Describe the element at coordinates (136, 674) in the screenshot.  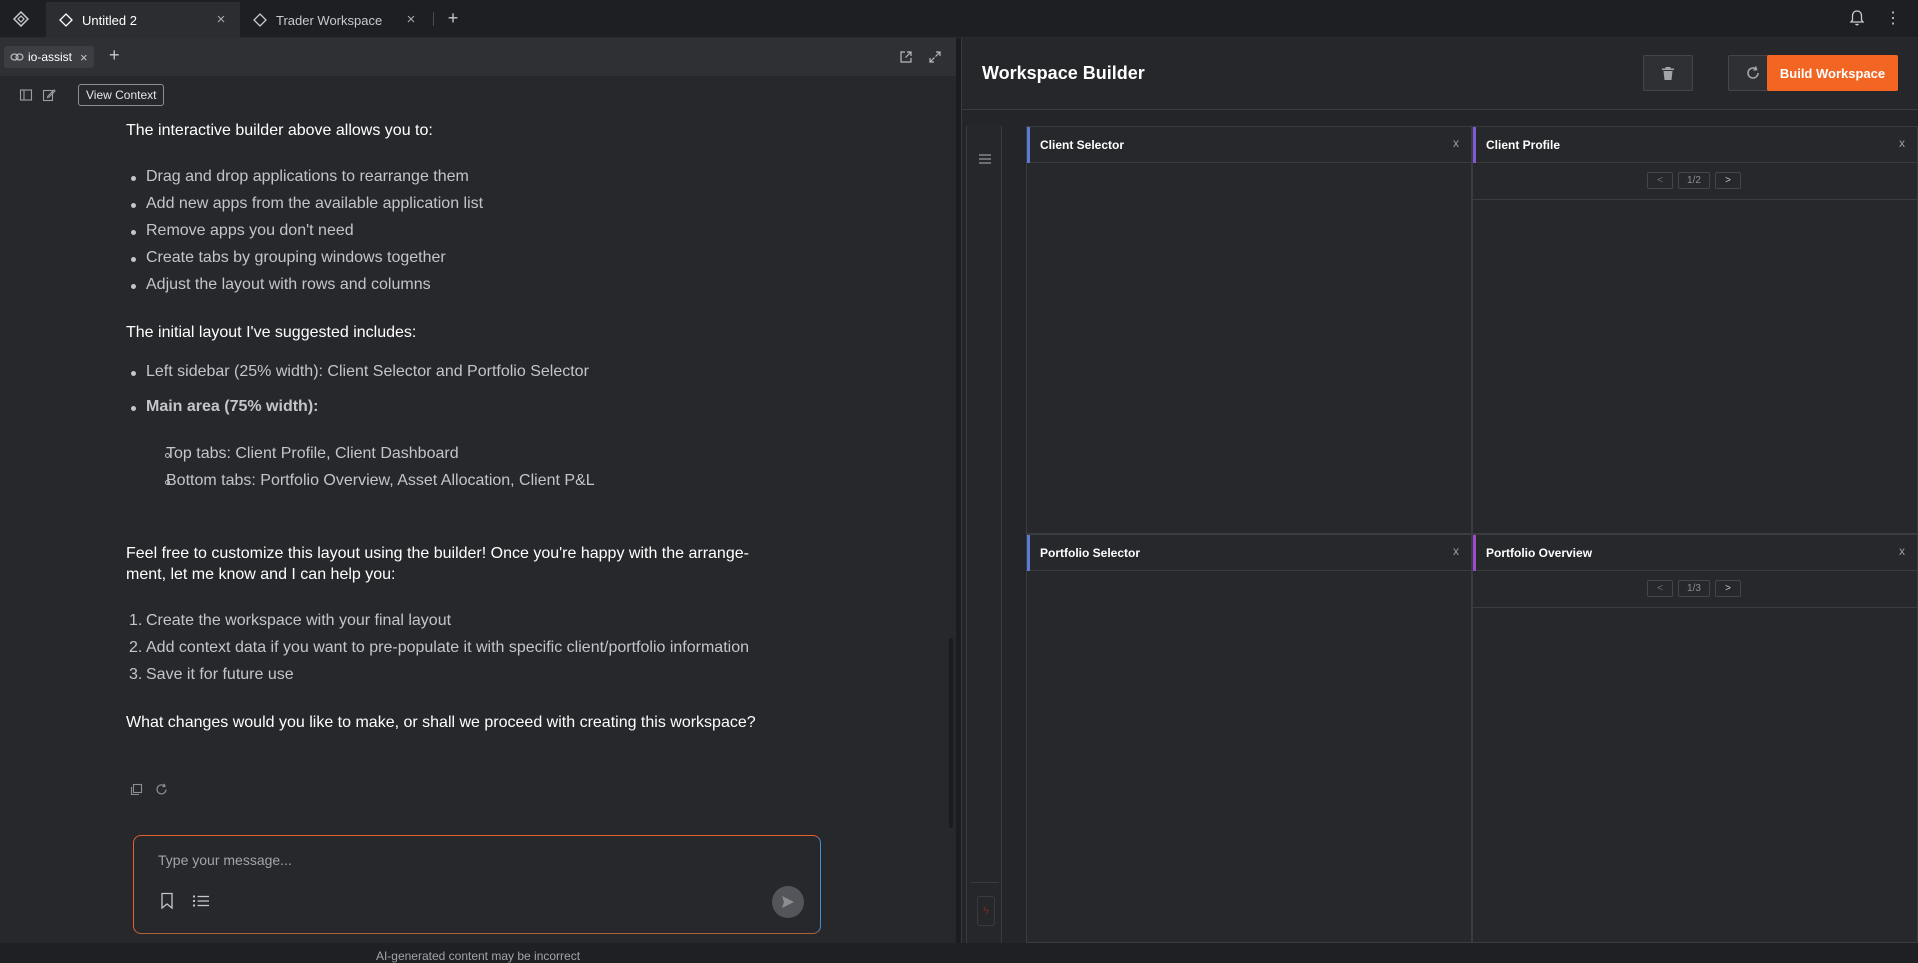
I see `list-number: 3.` at that location.